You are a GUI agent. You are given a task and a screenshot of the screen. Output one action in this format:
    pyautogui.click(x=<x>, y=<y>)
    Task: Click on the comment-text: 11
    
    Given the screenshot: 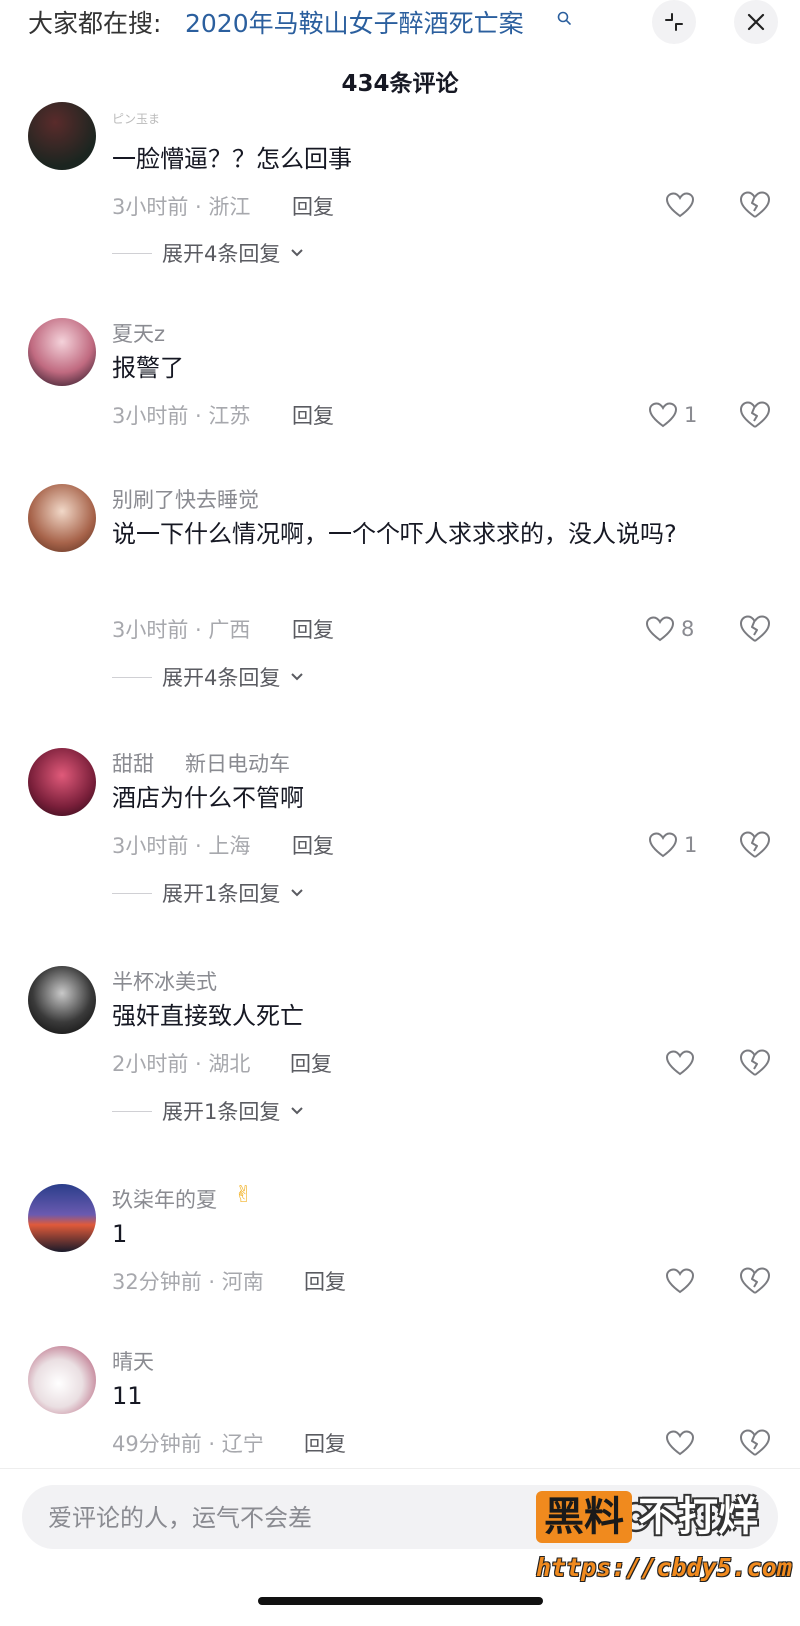 What is the action you would take?
    pyautogui.click(x=127, y=1396)
    